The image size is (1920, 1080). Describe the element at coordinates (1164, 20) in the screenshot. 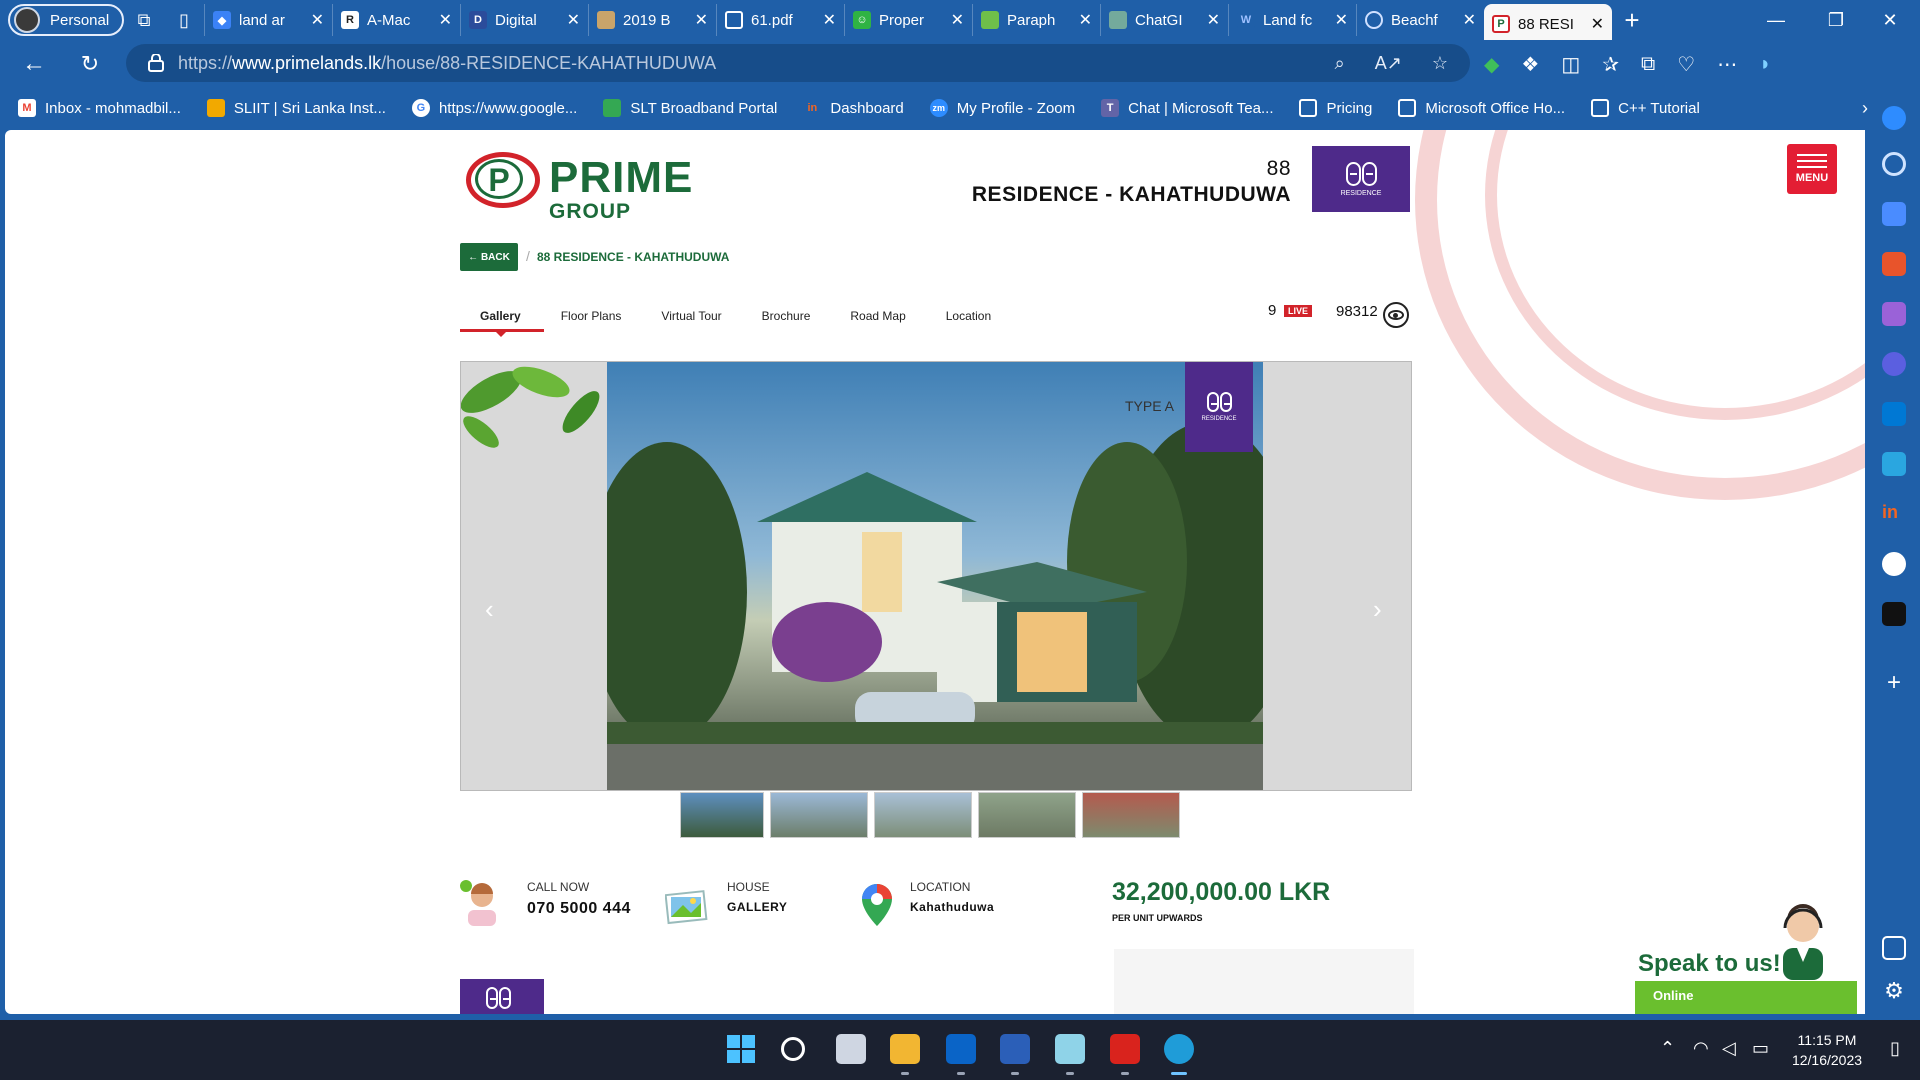

I see `browser-tab: ChatGI ✕` at that location.